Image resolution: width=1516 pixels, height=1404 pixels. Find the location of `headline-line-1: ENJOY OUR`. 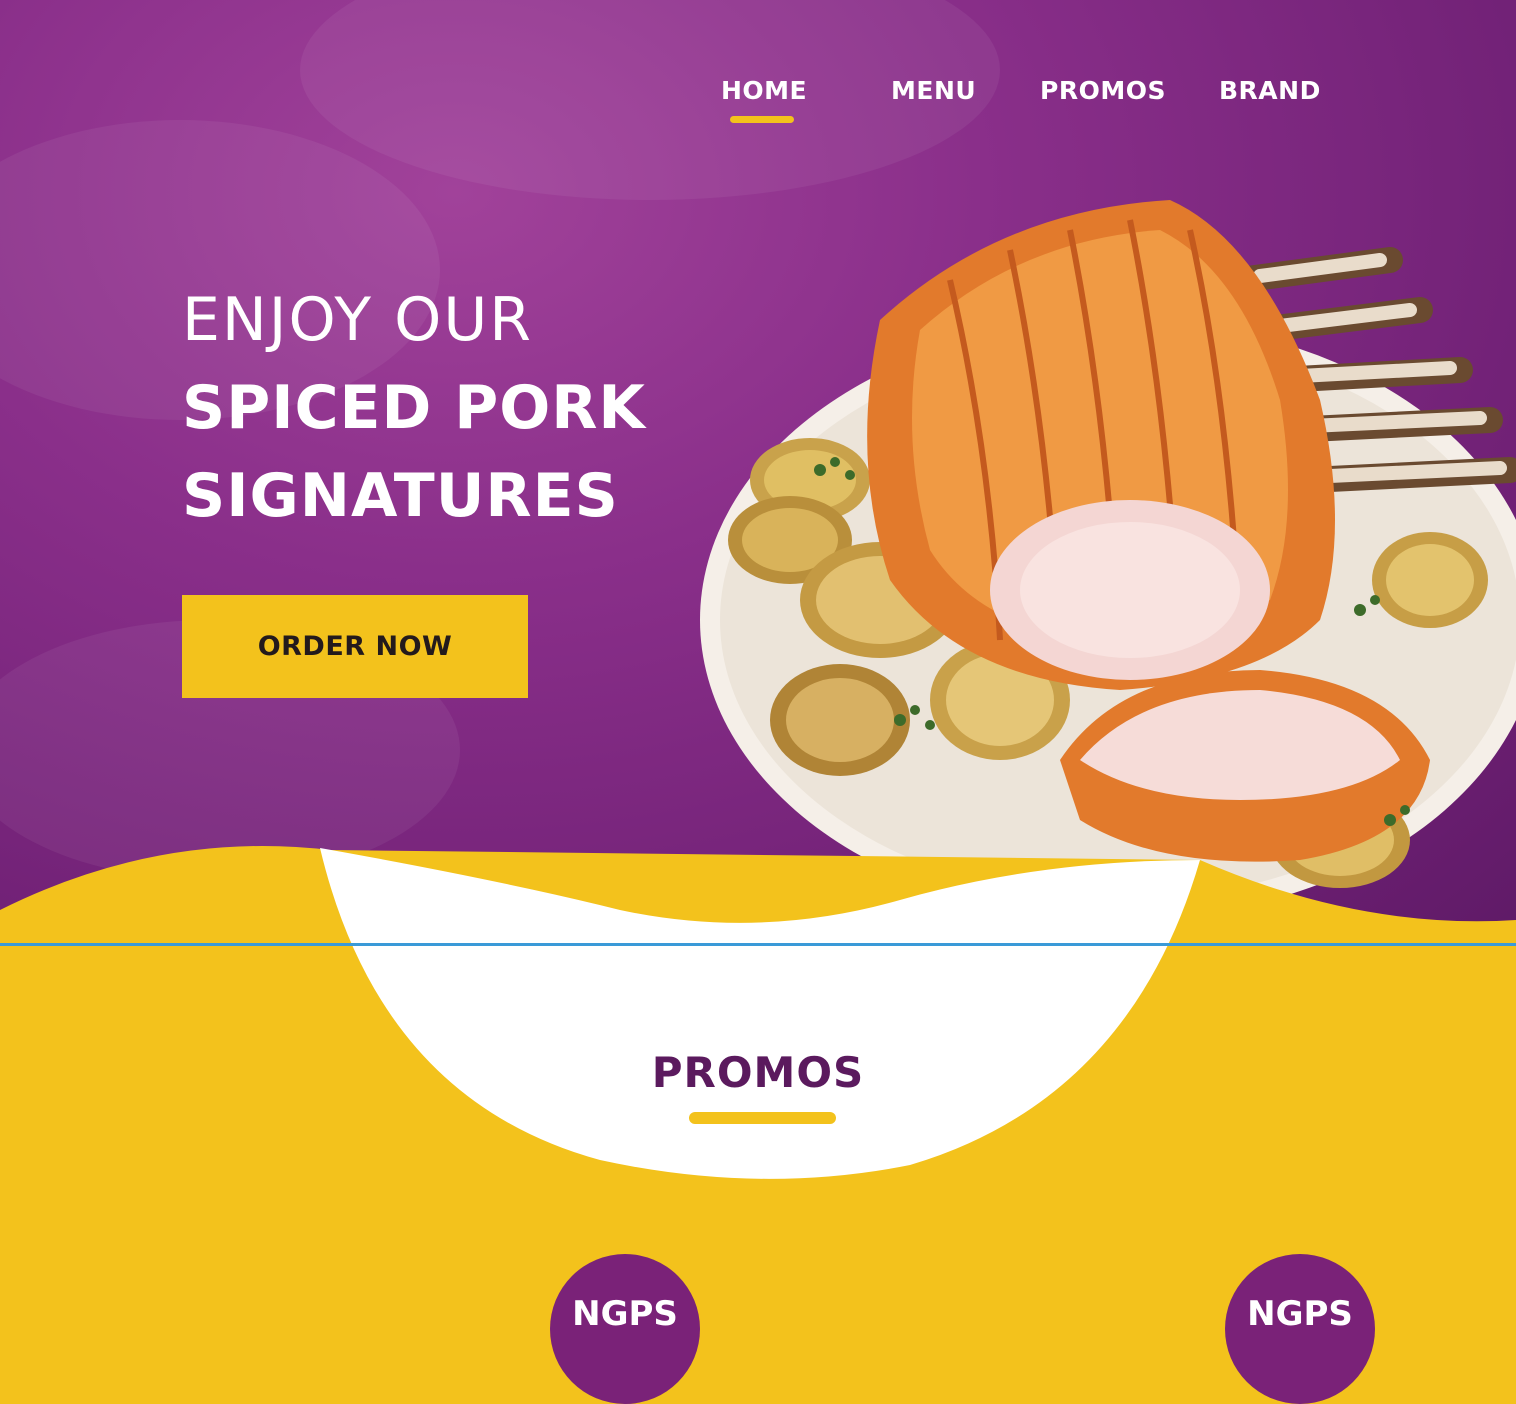

headline-line-1: ENJOY OUR is located at coordinates (357, 320).